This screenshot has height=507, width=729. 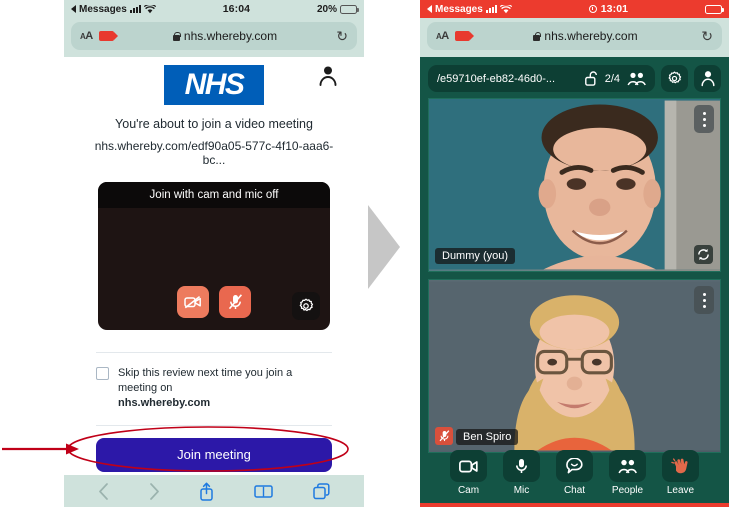 I want to click on skip-review-line2: nhs.whereby.com, so click(x=164, y=402).